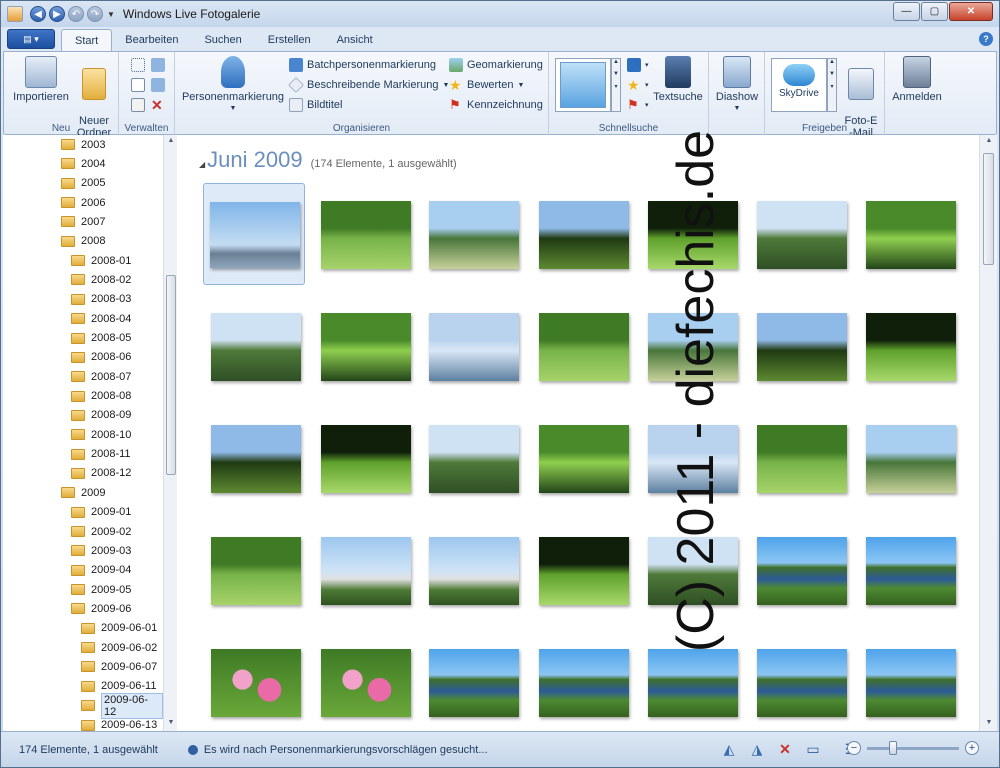  Describe the element at coordinates (101, 454) in the screenshot. I see `tree-item: 2008-11` at that location.